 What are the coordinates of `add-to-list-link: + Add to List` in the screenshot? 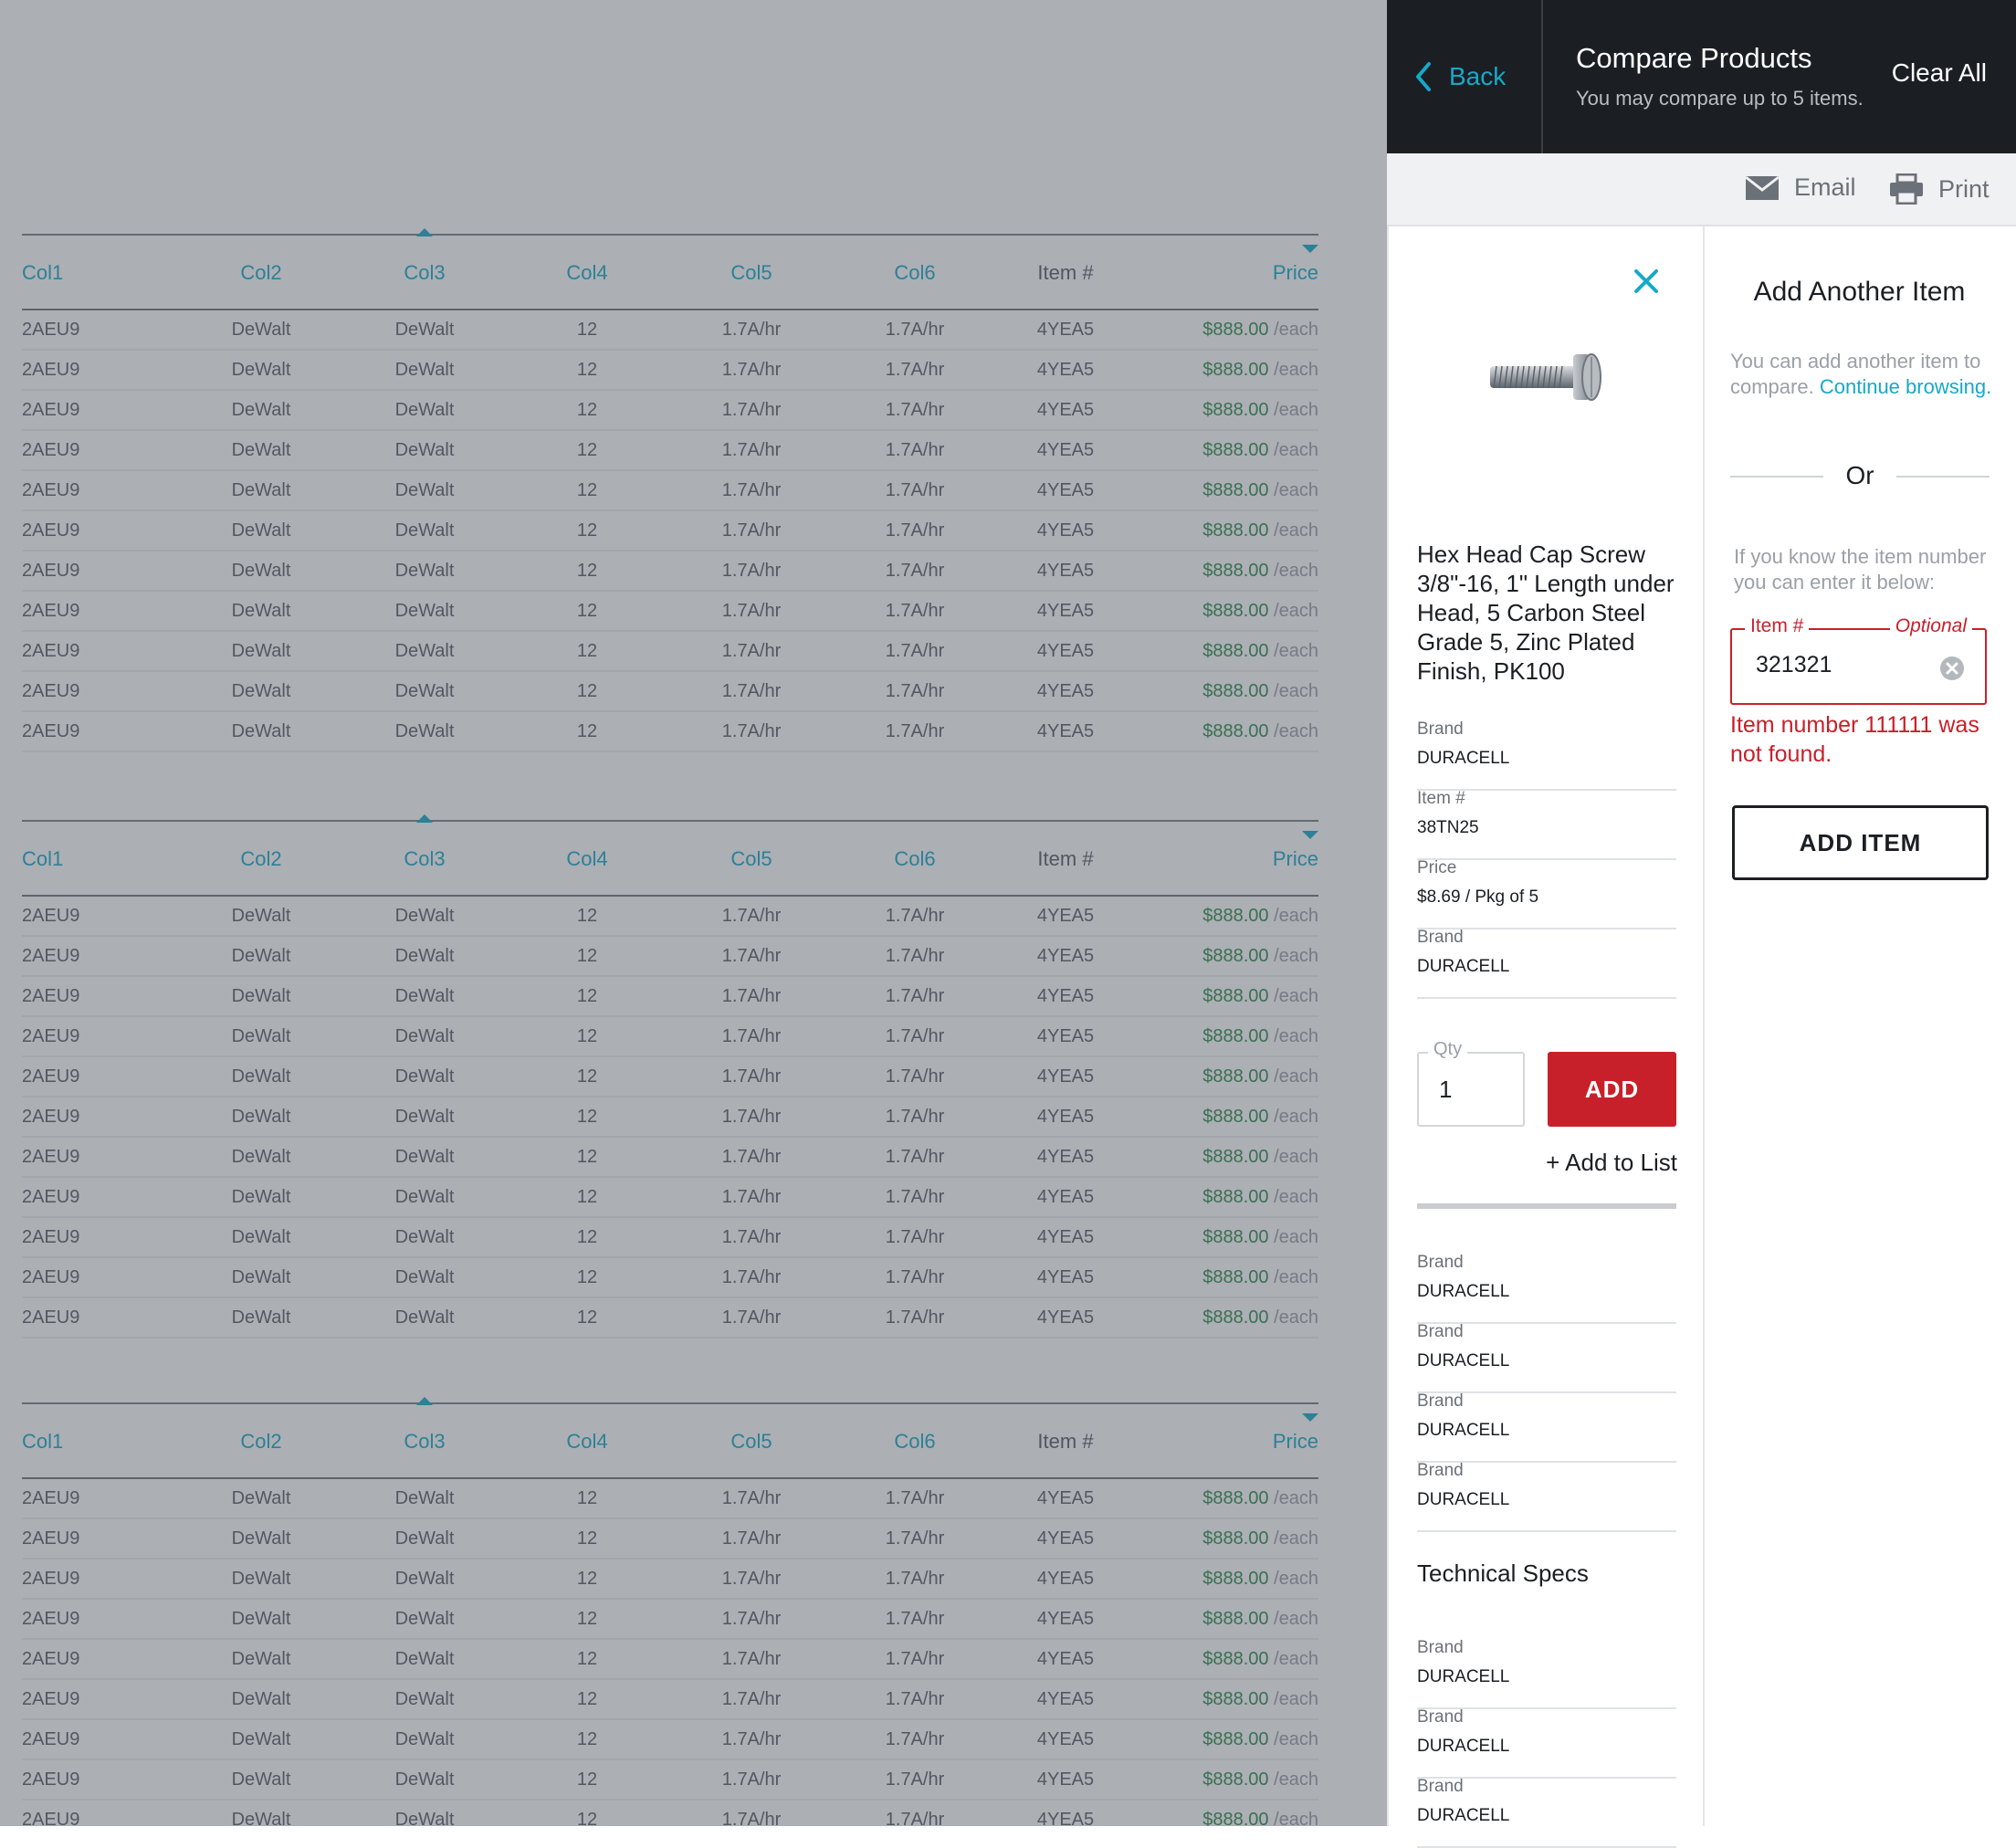 It's located at (1611, 1163).